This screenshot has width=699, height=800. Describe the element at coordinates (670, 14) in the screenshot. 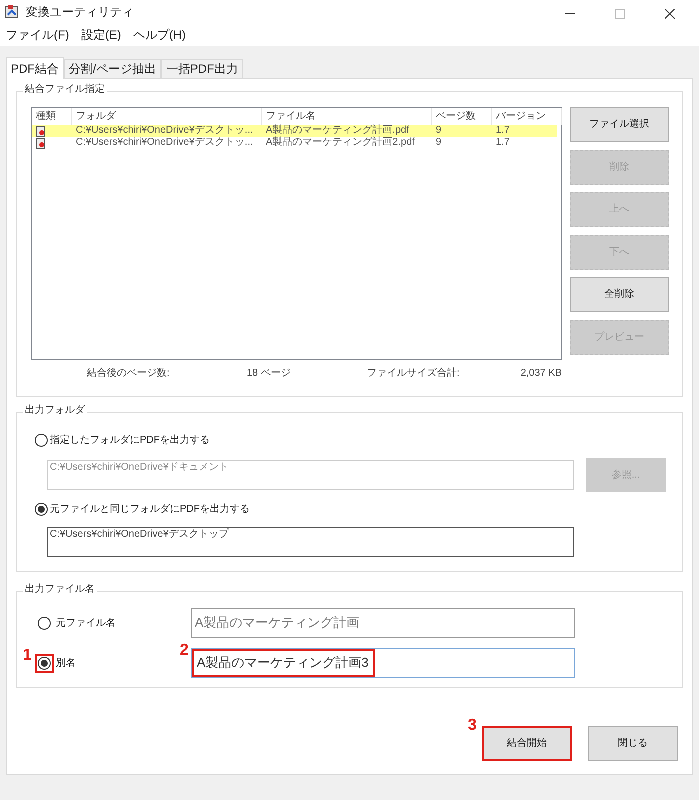

I see `close-icon` at that location.